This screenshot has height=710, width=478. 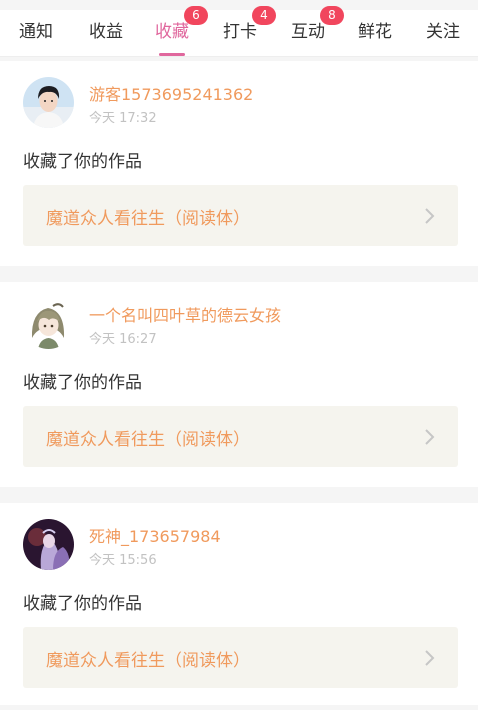 What do you see at coordinates (308, 32) in the screenshot?
I see `tab-label: 互动` at bounding box center [308, 32].